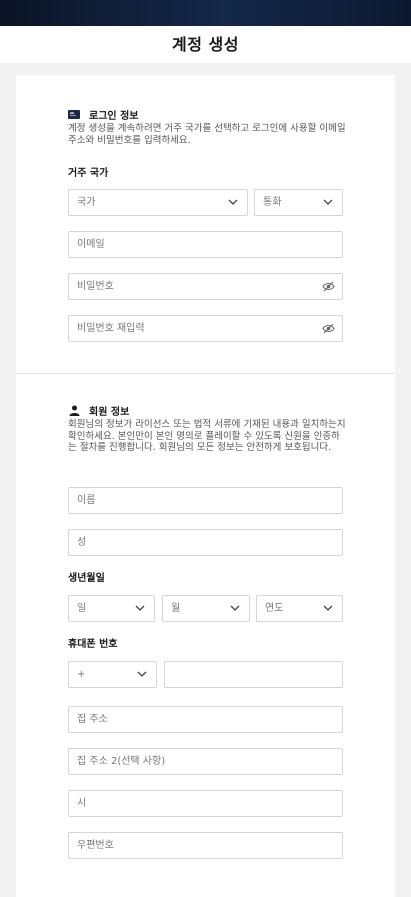 The image size is (411, 897). What do you see at coordinates (86, 578) in the screenshot?
I see `birth-date-label: 생년월일` at bounding box center [86, 578].